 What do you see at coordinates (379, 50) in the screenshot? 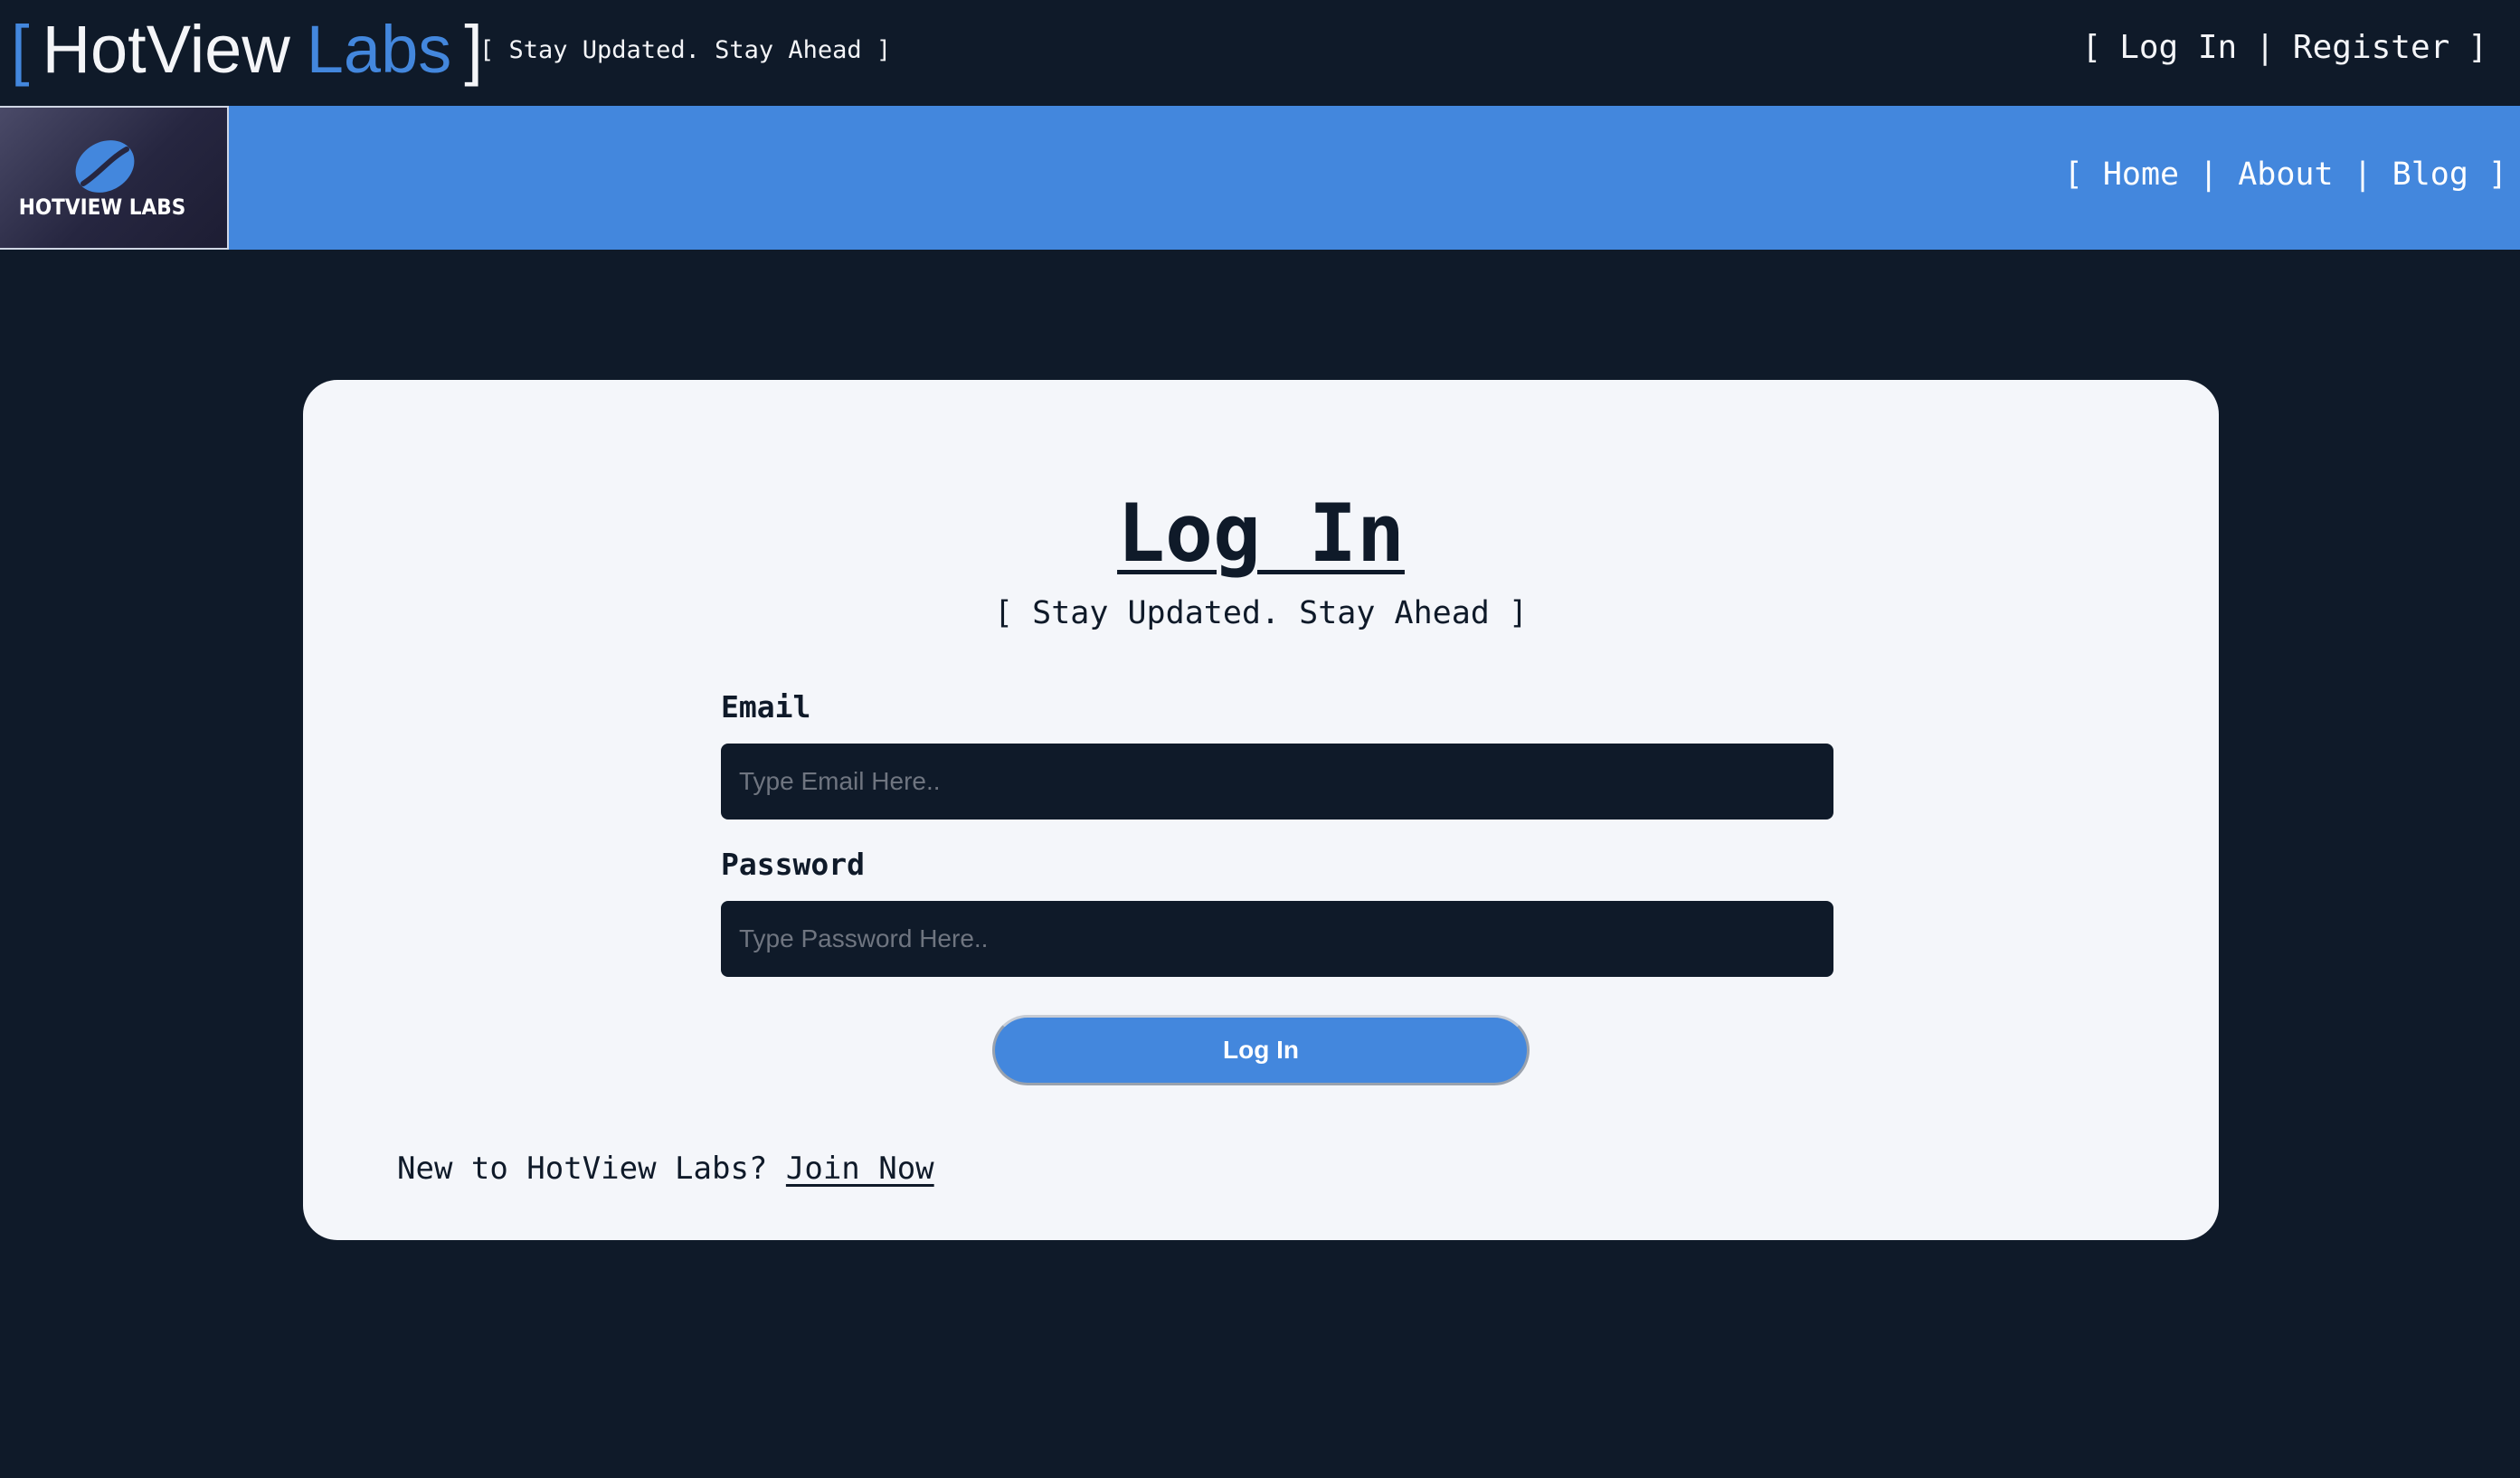
I see `brand-name-second: Labs` at bounding box center [379, 50].